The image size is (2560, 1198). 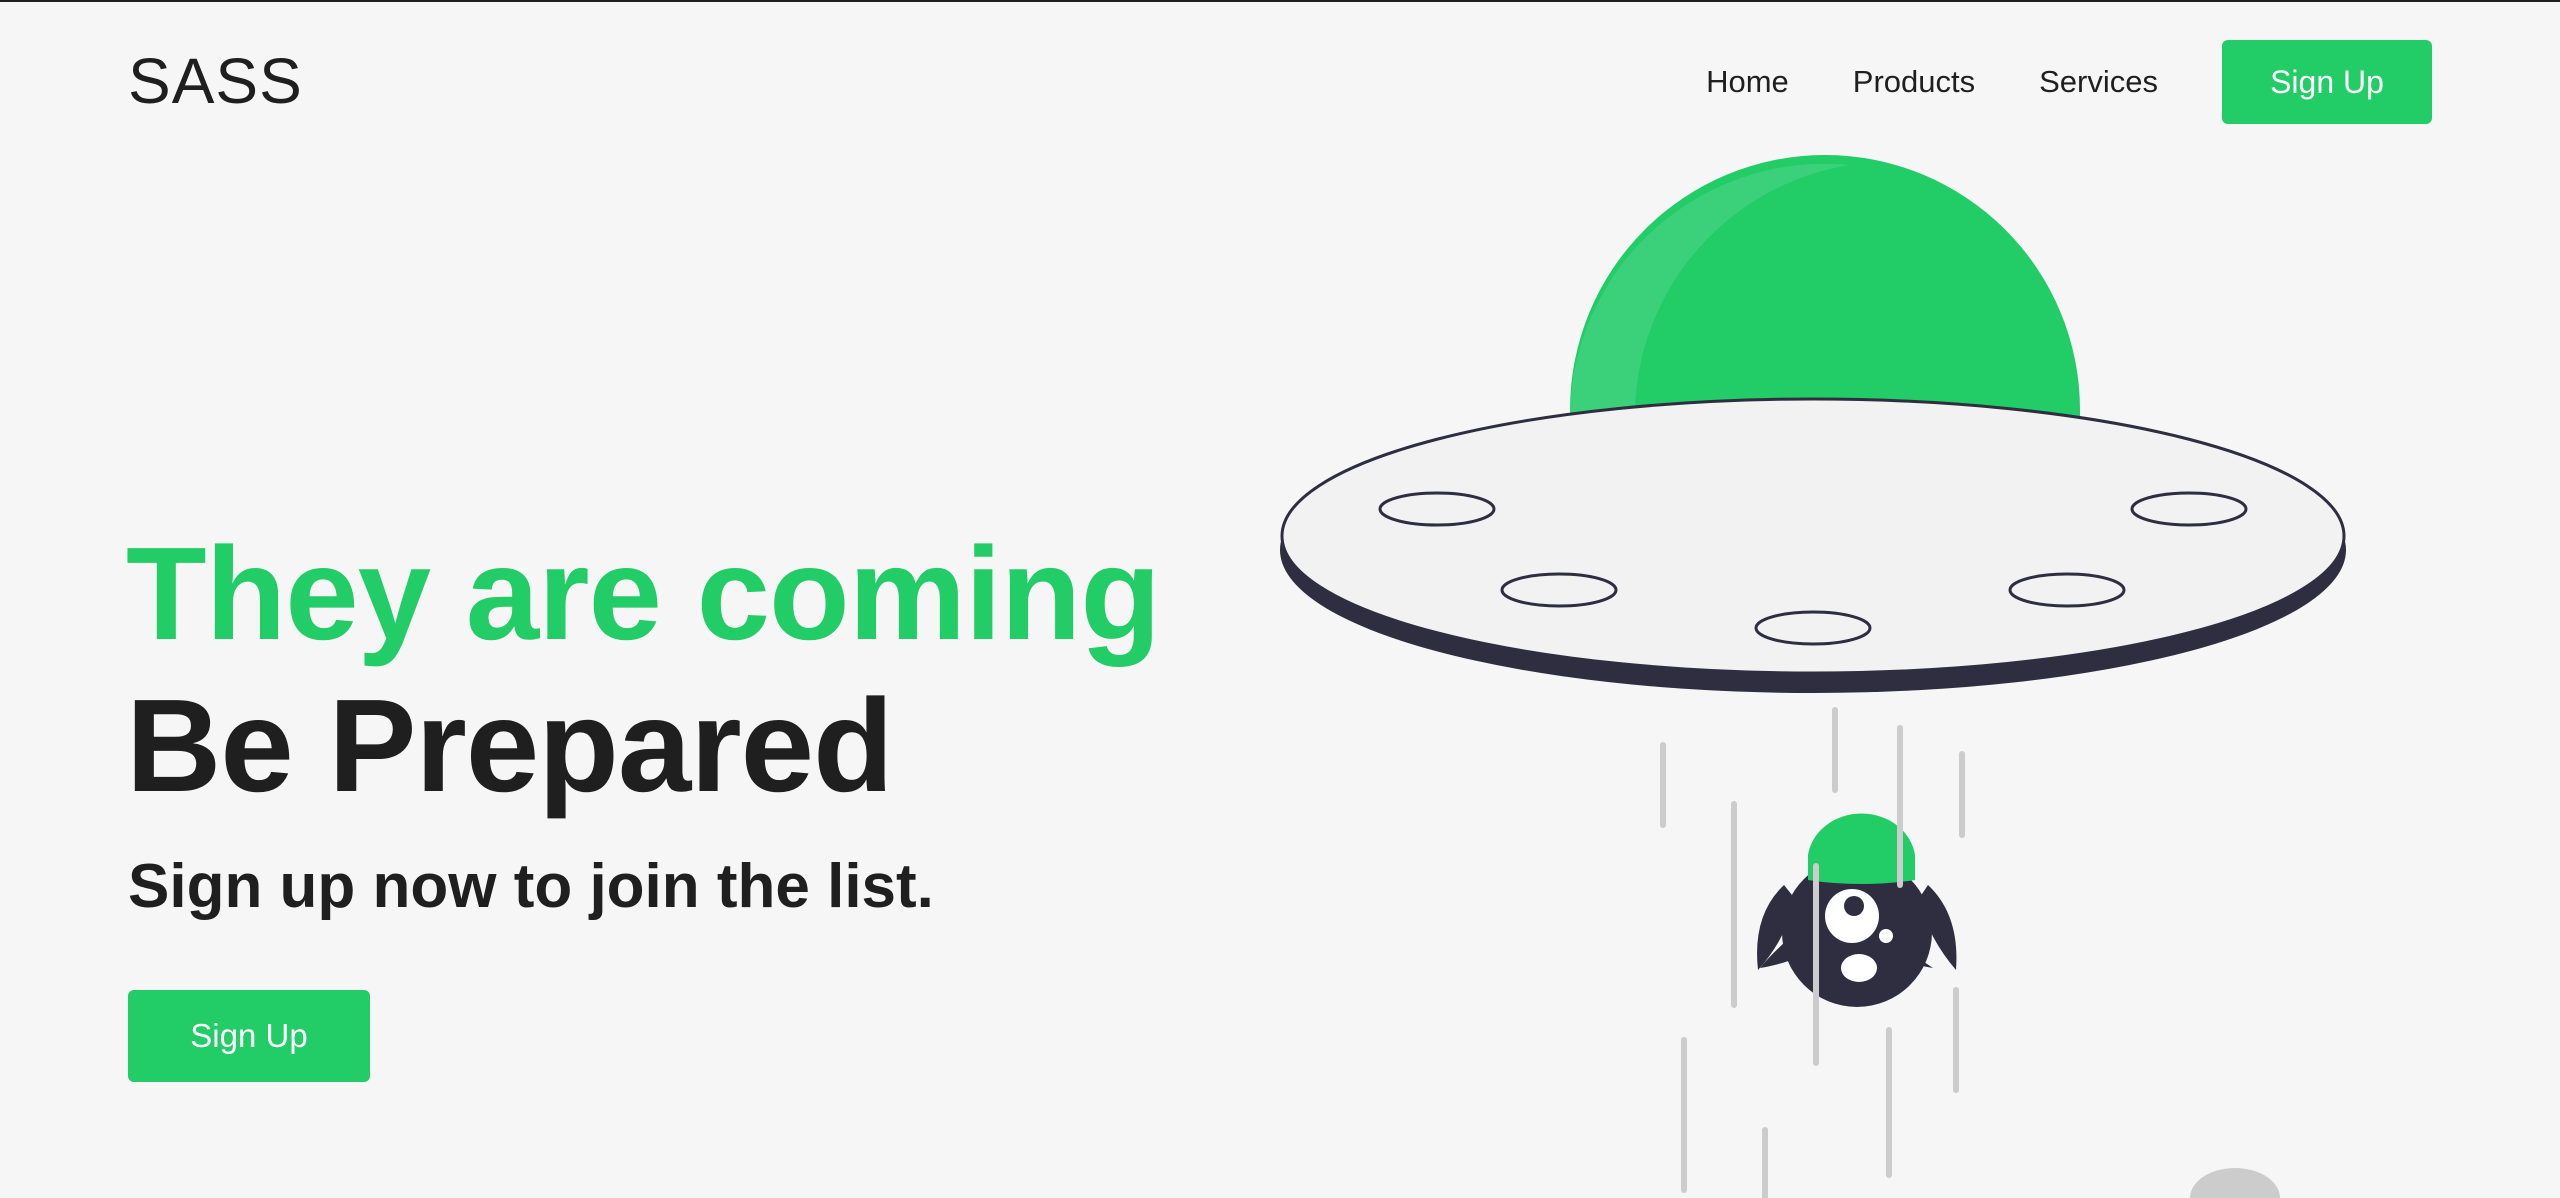 I want to click on top-border, so click(x=1280, y=1).